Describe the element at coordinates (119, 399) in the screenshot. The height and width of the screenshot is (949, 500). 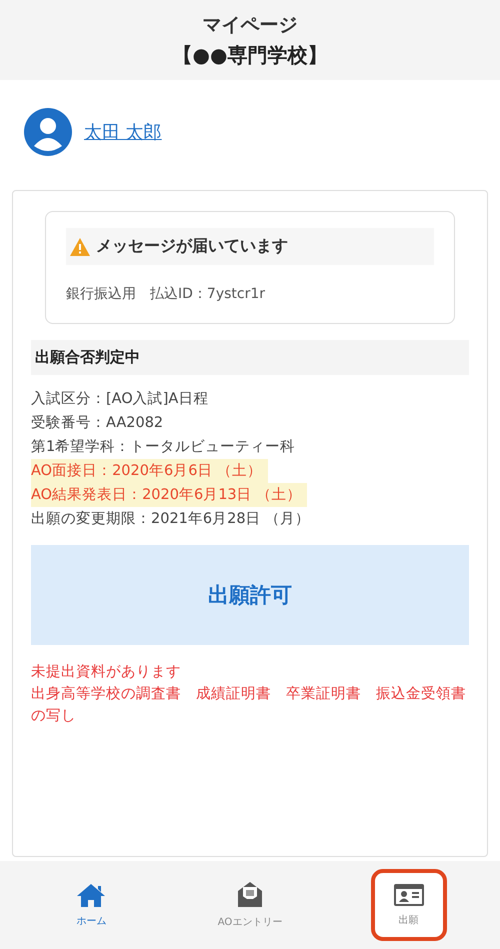
I see `detail-line: 入試区分：[AO入試]A日程` at that location.